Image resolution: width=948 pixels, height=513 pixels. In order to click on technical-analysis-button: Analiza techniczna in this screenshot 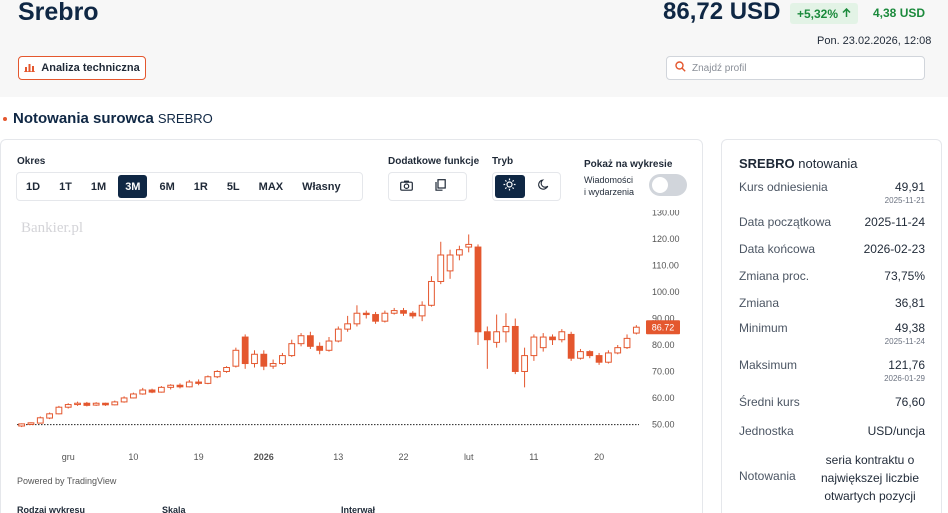, I will do `click(82, 68)`.